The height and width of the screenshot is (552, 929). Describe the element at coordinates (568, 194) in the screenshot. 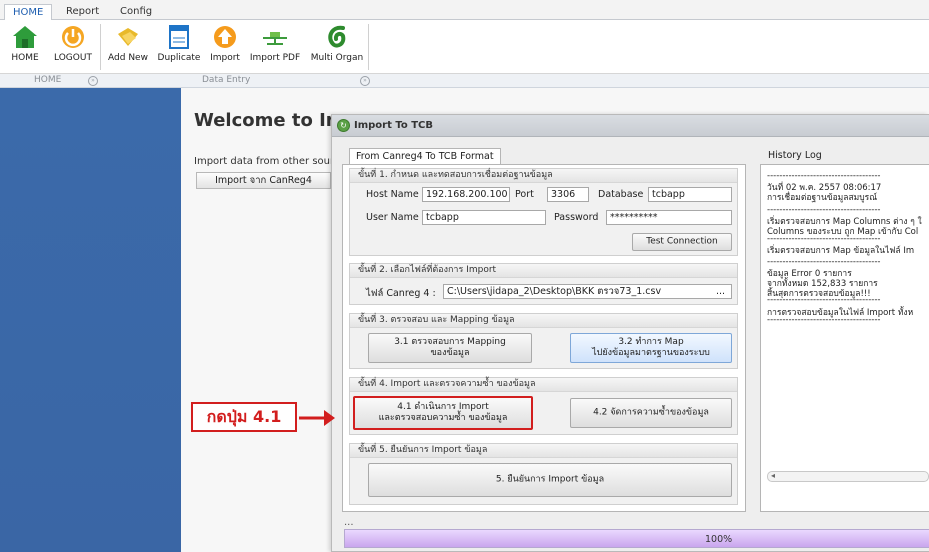

I see `port-field: 3306` at that location.